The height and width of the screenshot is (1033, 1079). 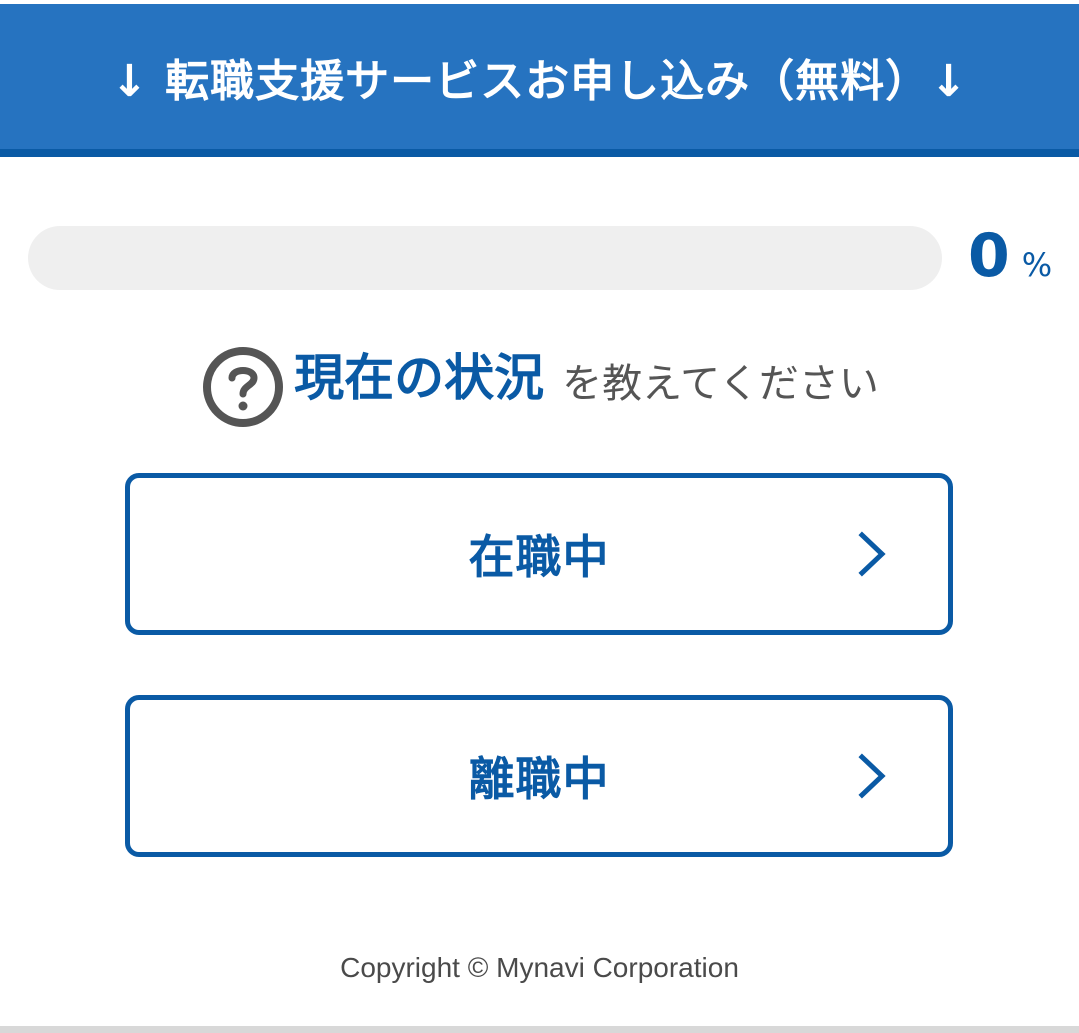 I want to click on page-header: ↓ 転職支援サービスお申し込み（無料）↓, so click(x=539, y=80).